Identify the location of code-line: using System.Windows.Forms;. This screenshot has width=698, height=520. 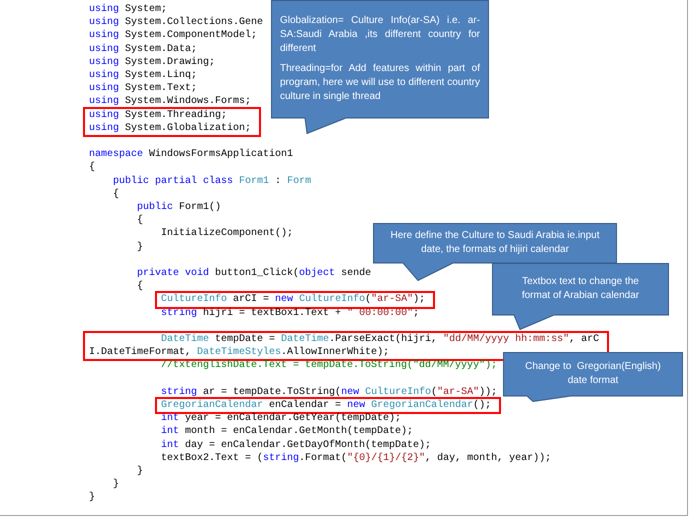
(170, 102).